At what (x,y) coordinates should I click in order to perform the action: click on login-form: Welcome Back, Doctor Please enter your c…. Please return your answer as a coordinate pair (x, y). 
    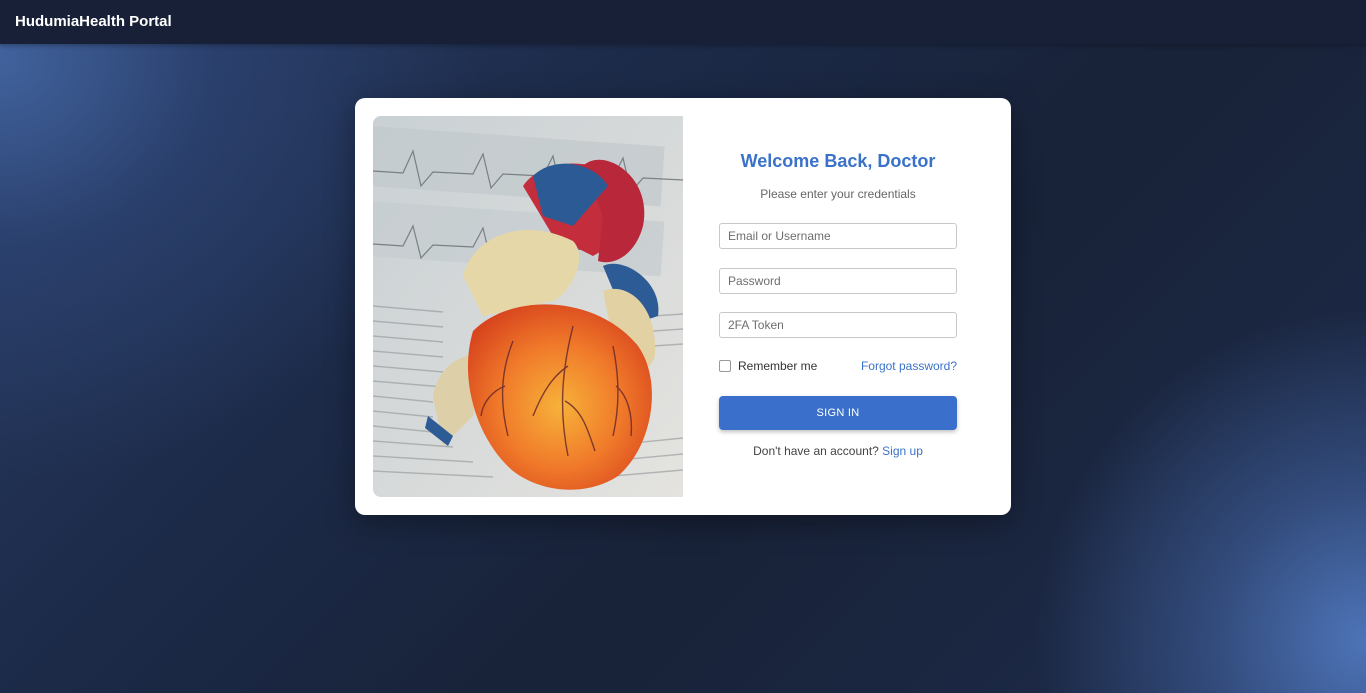
    Looking at the image, I should click on (838, 306).